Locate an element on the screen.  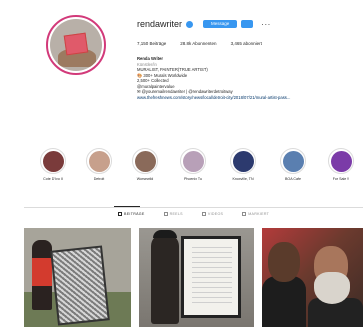
highlight-item: Knoxville, TN is located at coordinates (243, 164).